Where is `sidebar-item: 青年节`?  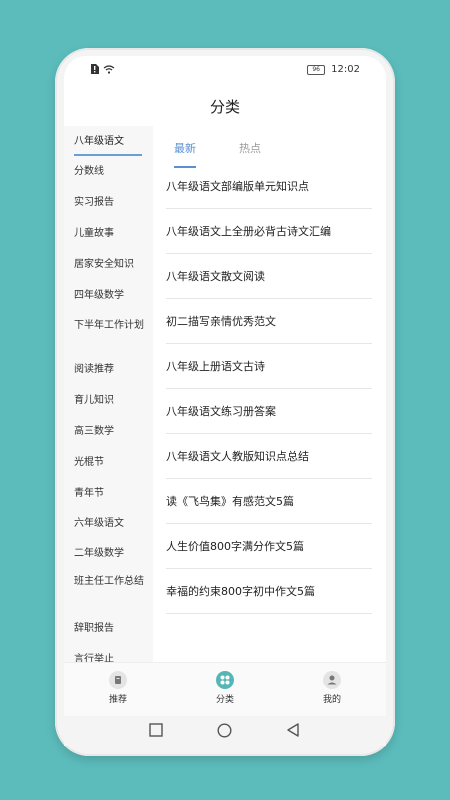 sidebar-item: 青年节 is located at coordinates (110, 494).